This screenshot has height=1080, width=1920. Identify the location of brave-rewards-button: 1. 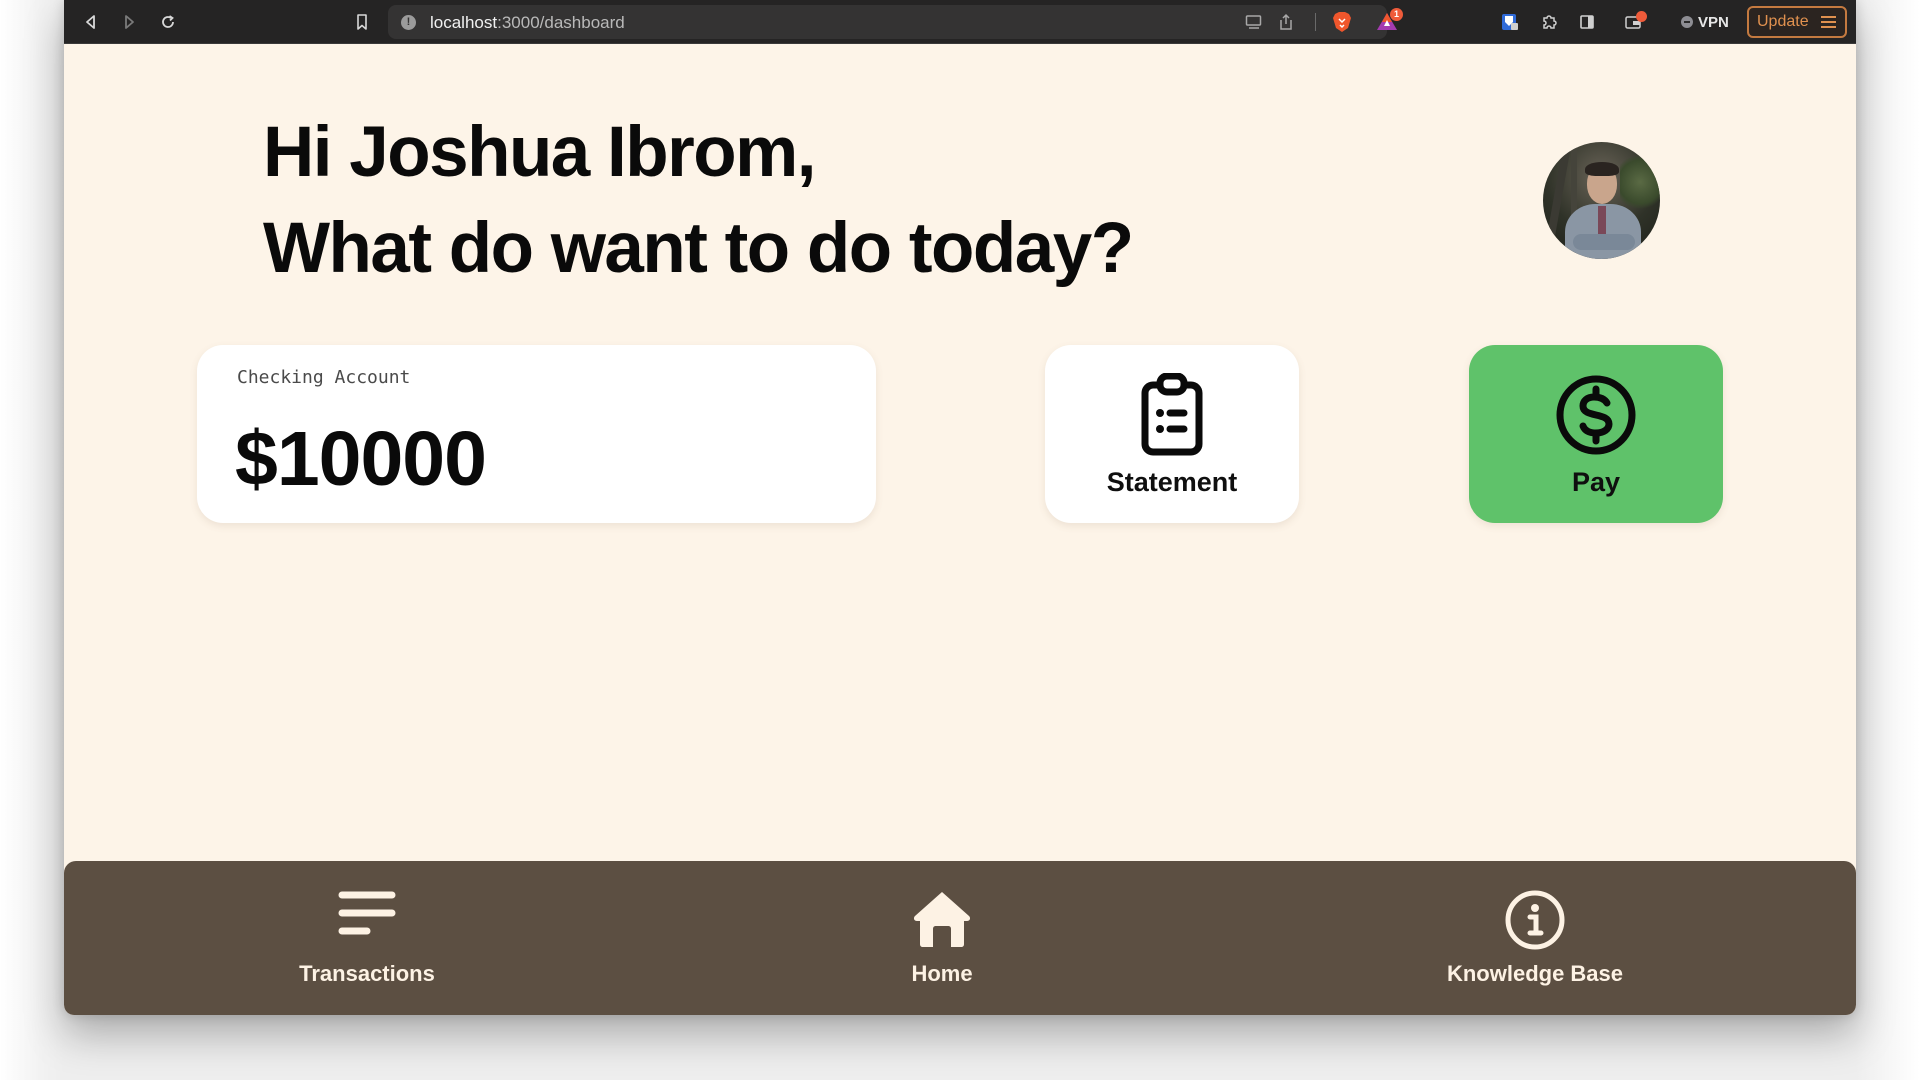
(1389, 22).